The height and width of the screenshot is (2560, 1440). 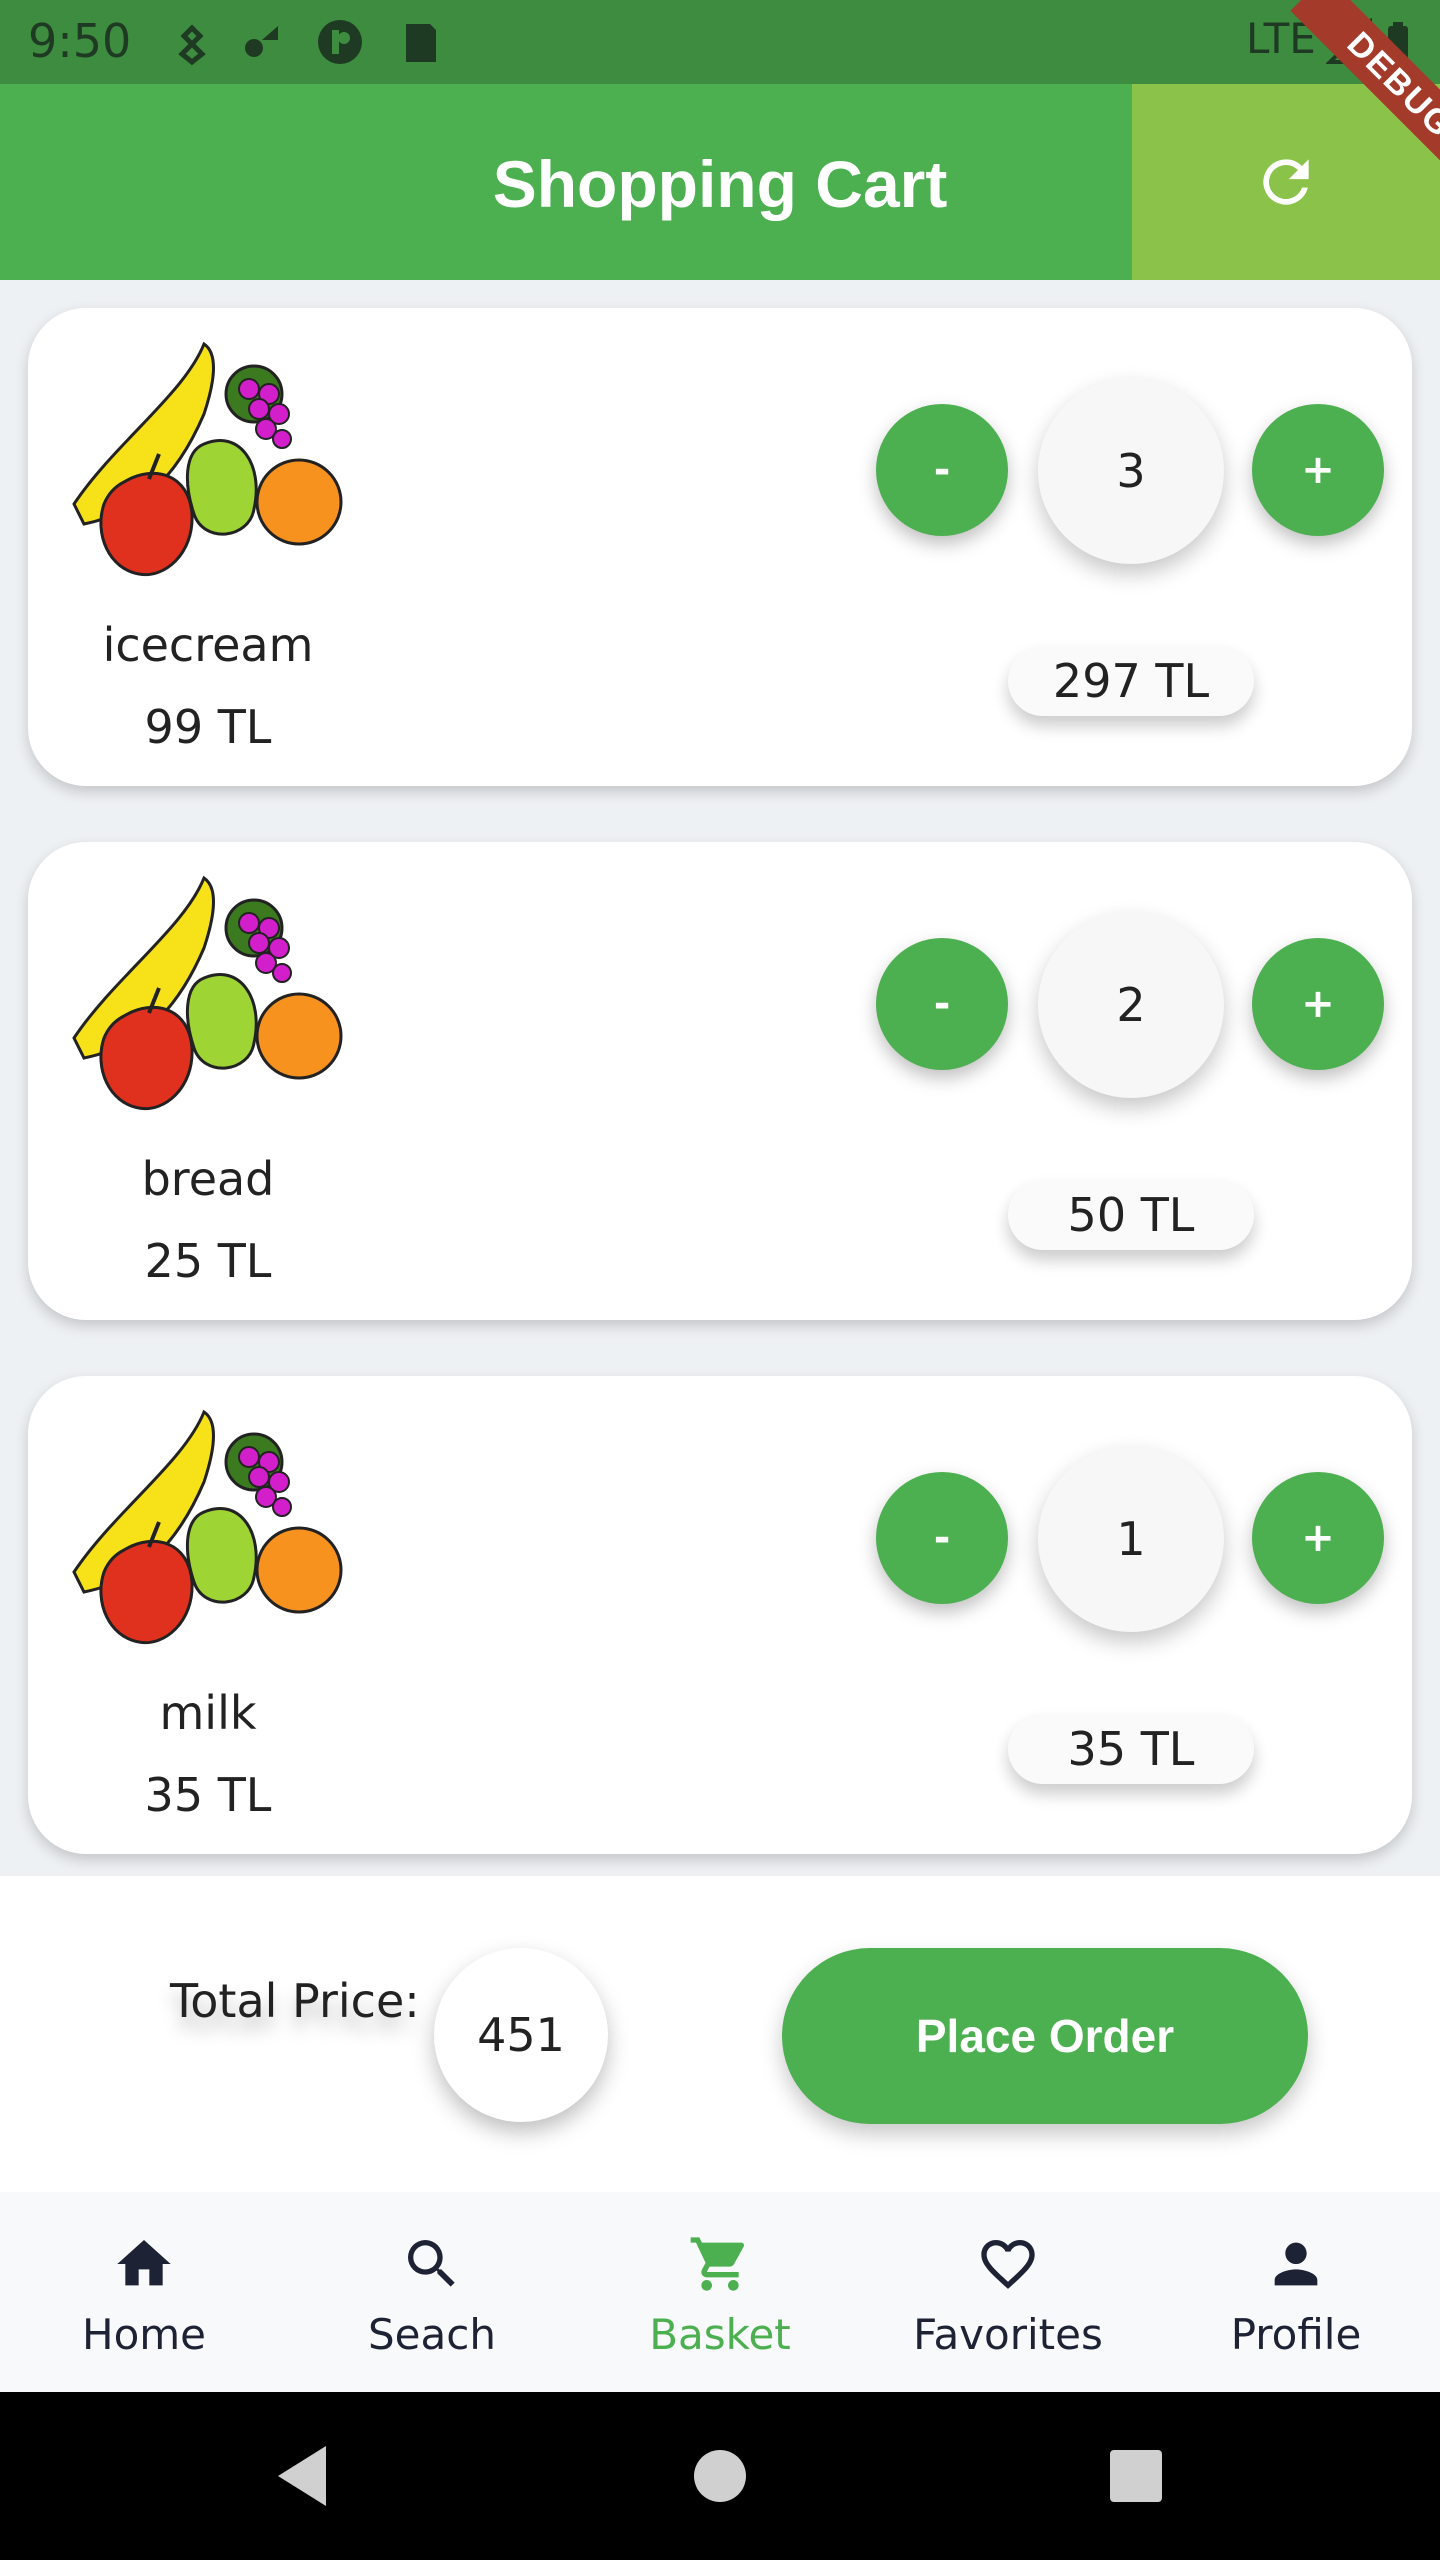 What do you see at coordinates (1008, 2264) in the screenshot?
I see `heart-icon` at bounding box center [1008, 2264].